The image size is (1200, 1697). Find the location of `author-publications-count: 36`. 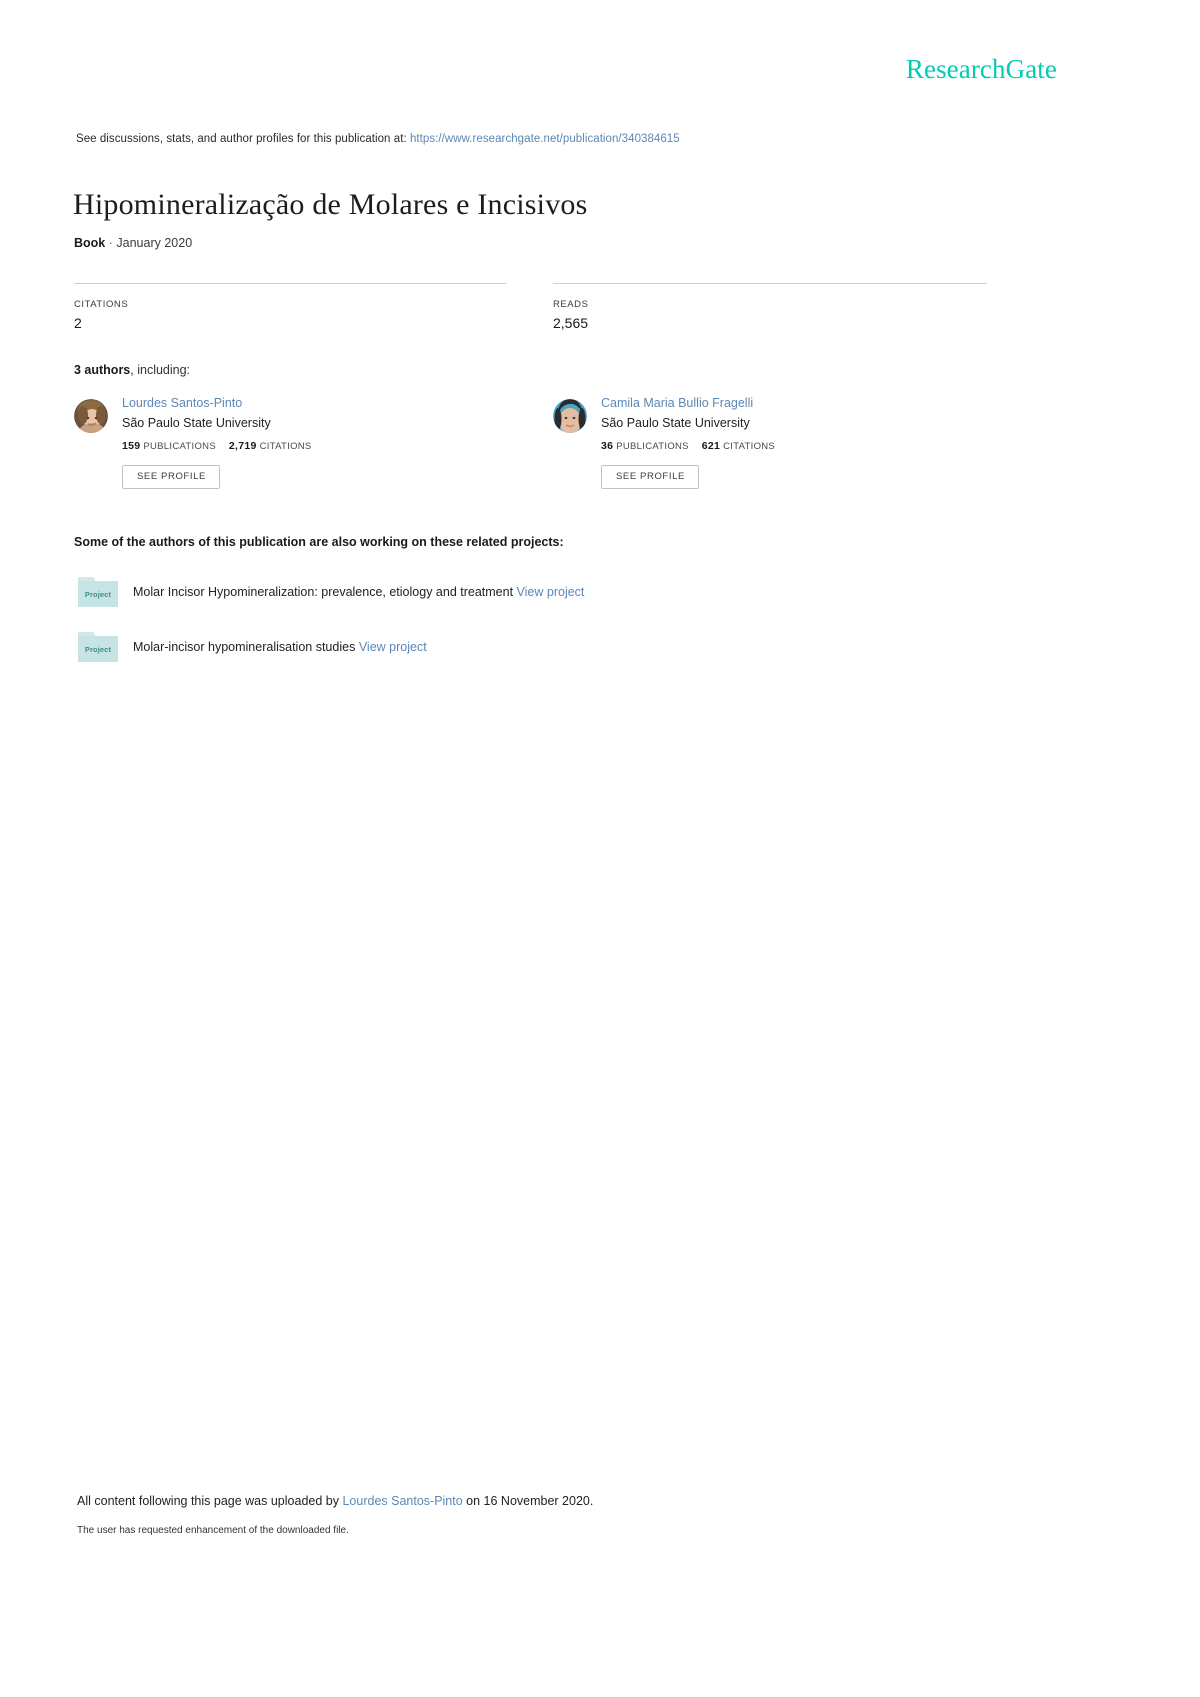

author-publications-count: 36 is located at coordinates (607, 446).